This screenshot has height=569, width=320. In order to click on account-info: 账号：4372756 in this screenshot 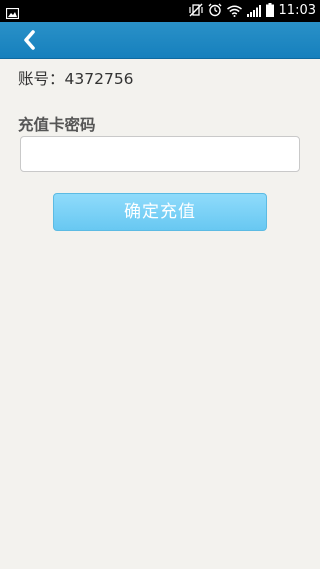, I will do `click(76, 78)`.